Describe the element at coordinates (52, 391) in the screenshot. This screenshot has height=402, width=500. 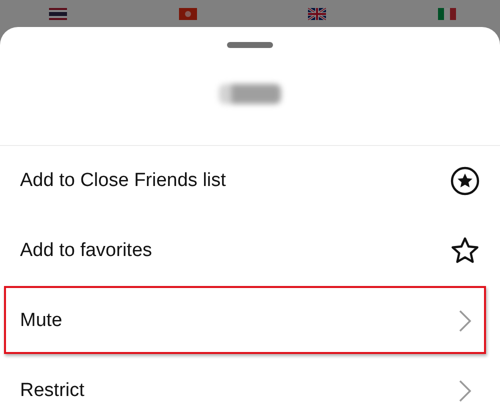
I see `menu-item-label: Restrict` at that location.